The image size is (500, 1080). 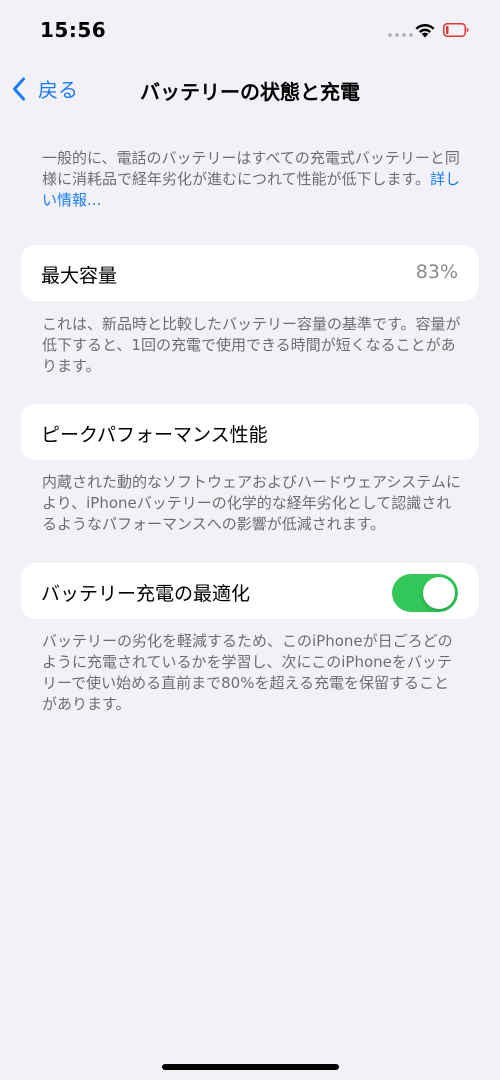 I want to click on max-capacity-label: 最大容量, so click(x=79, y=276).